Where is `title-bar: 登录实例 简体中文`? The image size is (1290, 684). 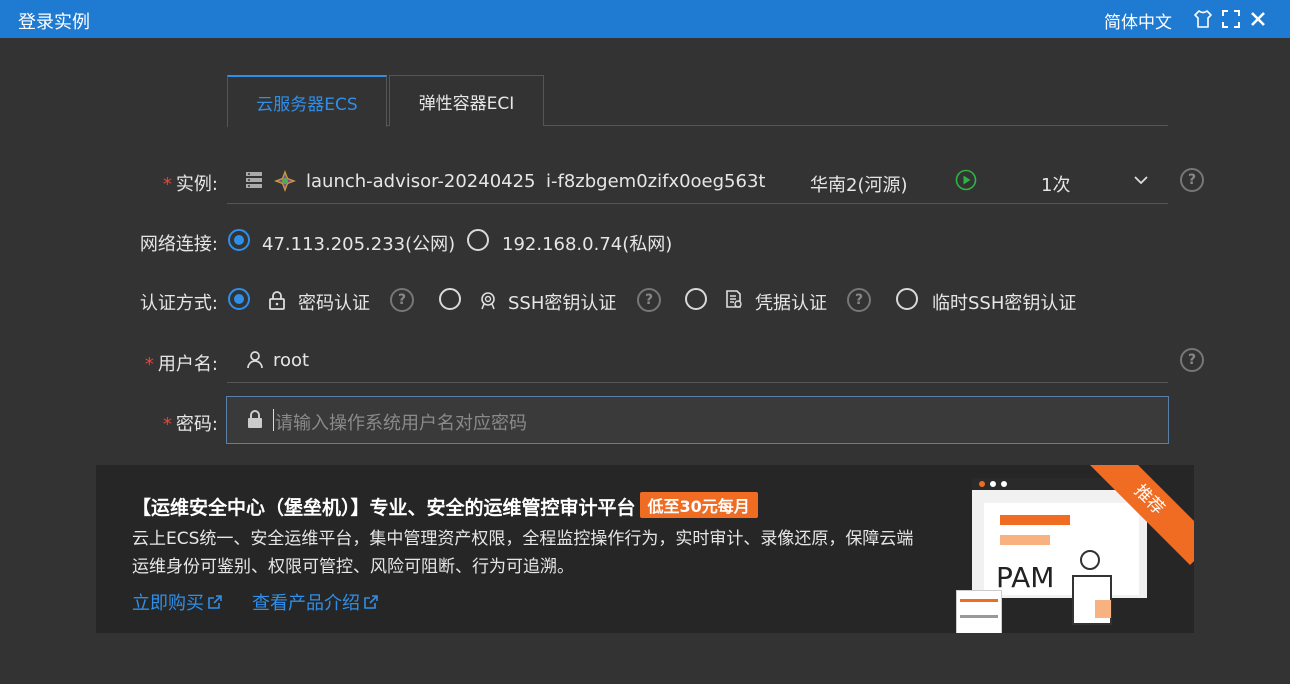 title-bar: 登录实例 简体中文 is located at coordinates (645, 19).